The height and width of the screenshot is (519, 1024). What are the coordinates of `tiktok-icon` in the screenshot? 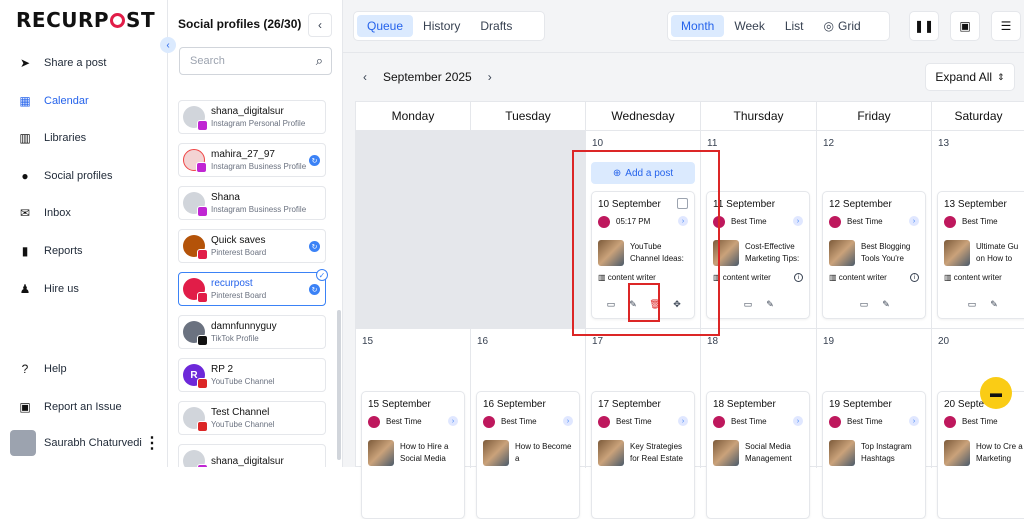 It's located at (202, 340).